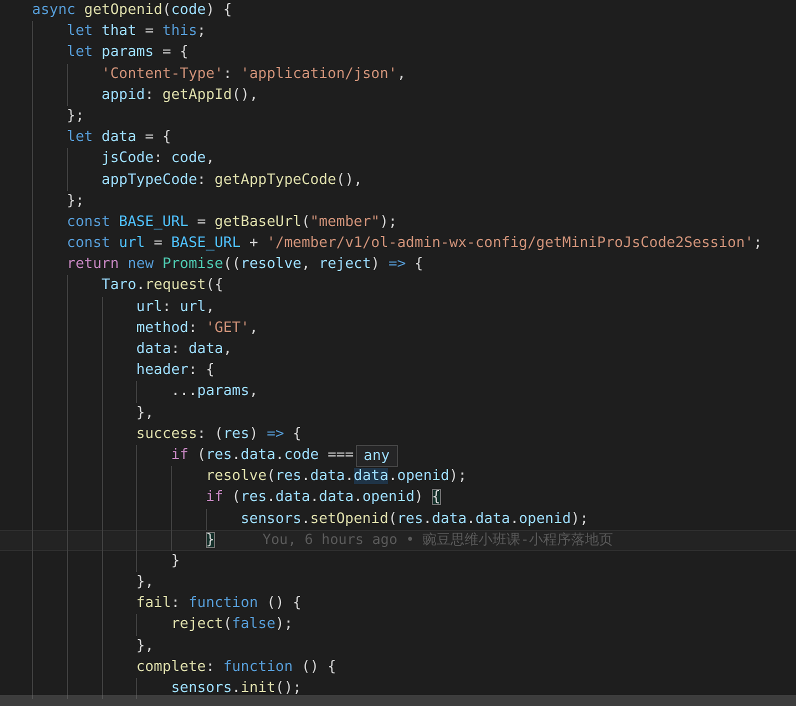  Describe the element at coordinates (245, 264) in the screenshot. I see `code-line: return new Promise((resolve, reject) => {` at that location.